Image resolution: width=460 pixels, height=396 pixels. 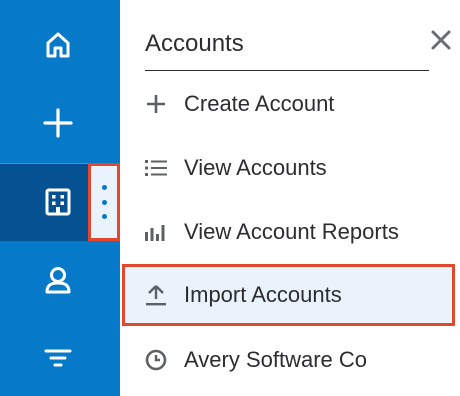 I want to click on menu-item-import-accounts: Import Accounts, so click(x=288, y=295).